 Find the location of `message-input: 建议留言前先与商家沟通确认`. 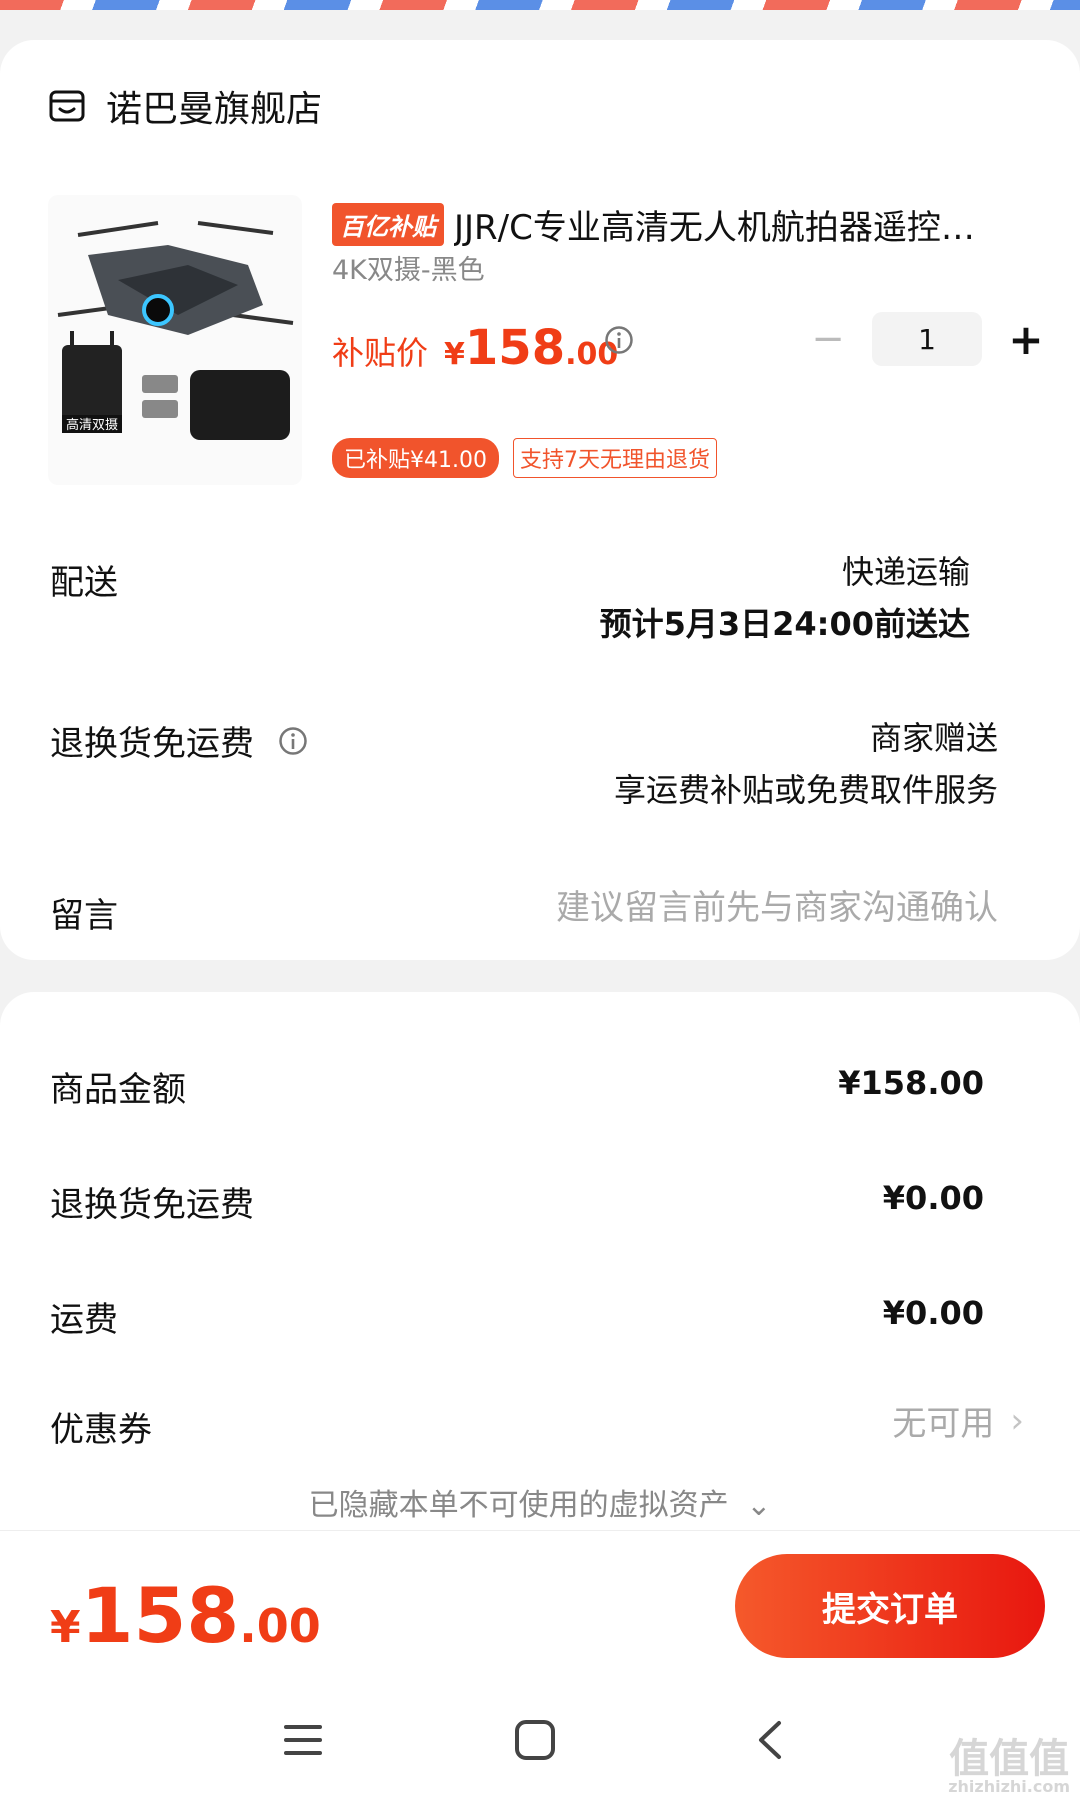

message-input: 建议留言前先与商家沟通确认 is located at coordinates (777, 908).